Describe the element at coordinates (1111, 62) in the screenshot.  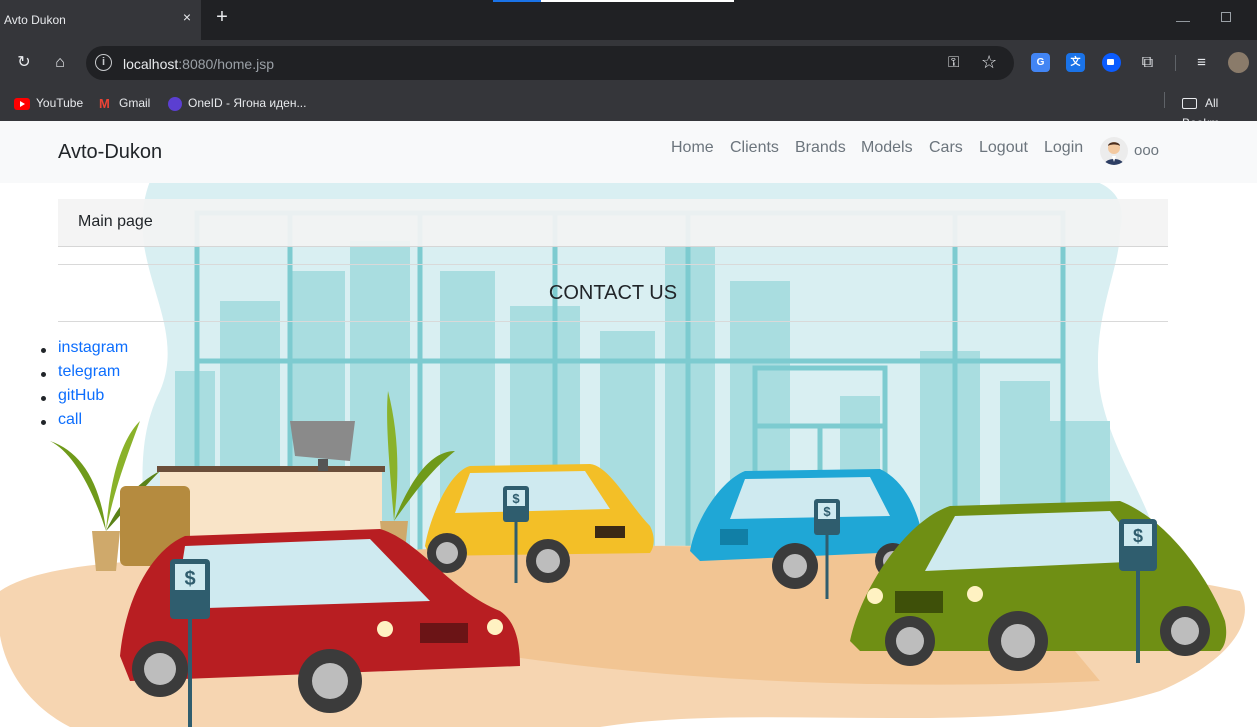
I see `zoom-extension-icon` at that location.